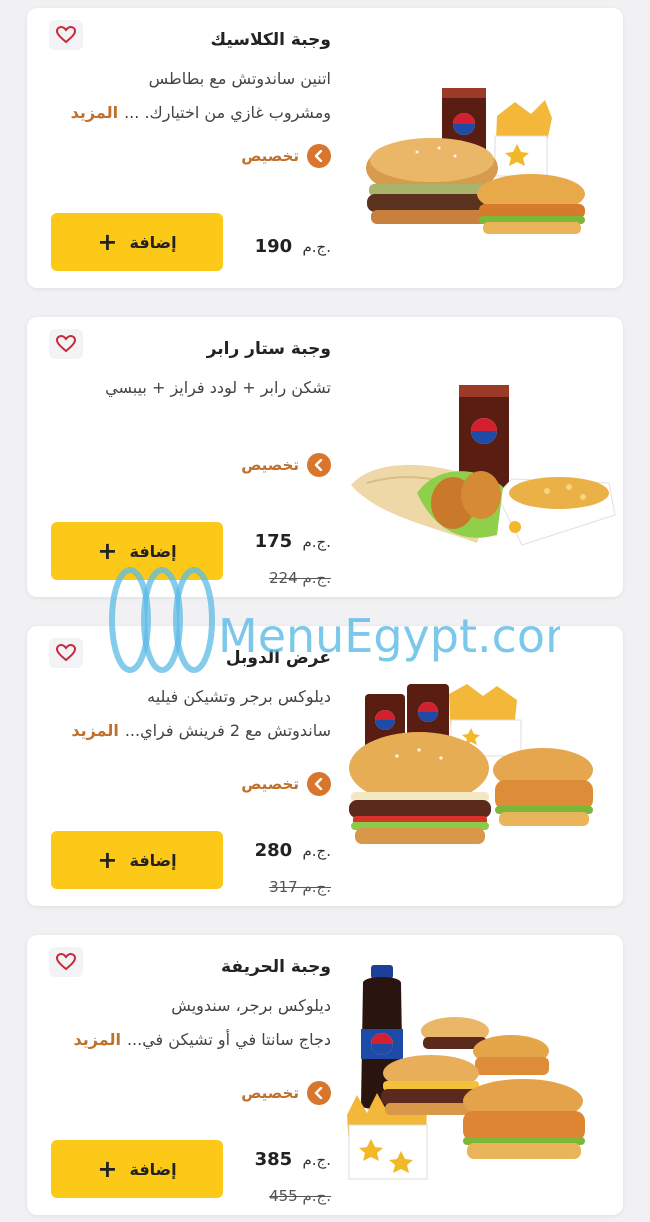 The width and height of the screenshot is (650, 1222). I want to click on price-value: 190, so click(273, 246).